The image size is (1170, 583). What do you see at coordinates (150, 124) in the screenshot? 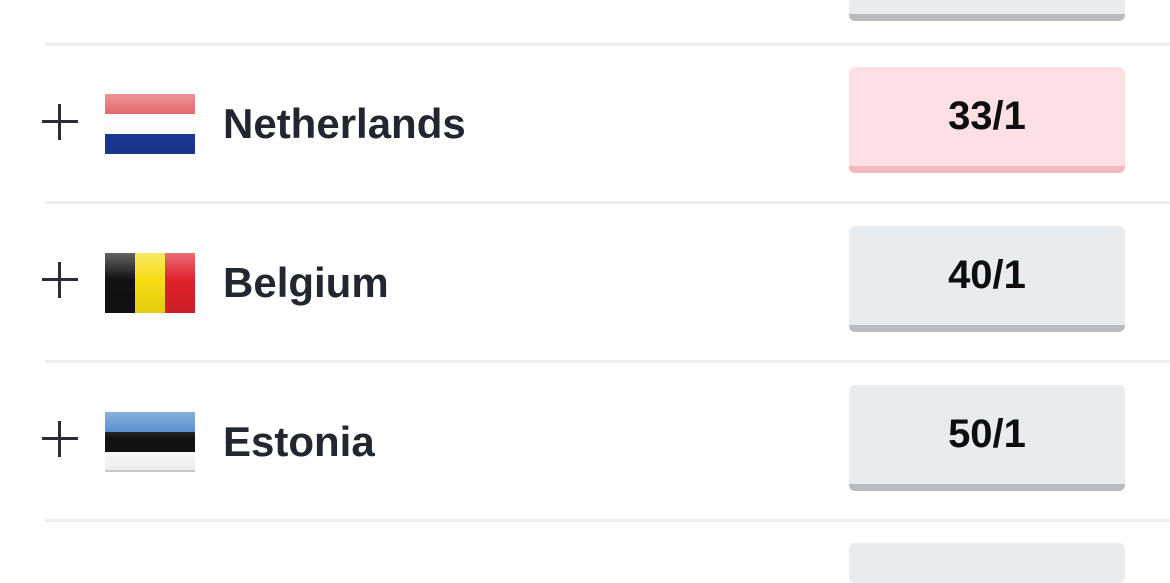
I see `netherlands-flag-icon` at bounding box center [150, 124].